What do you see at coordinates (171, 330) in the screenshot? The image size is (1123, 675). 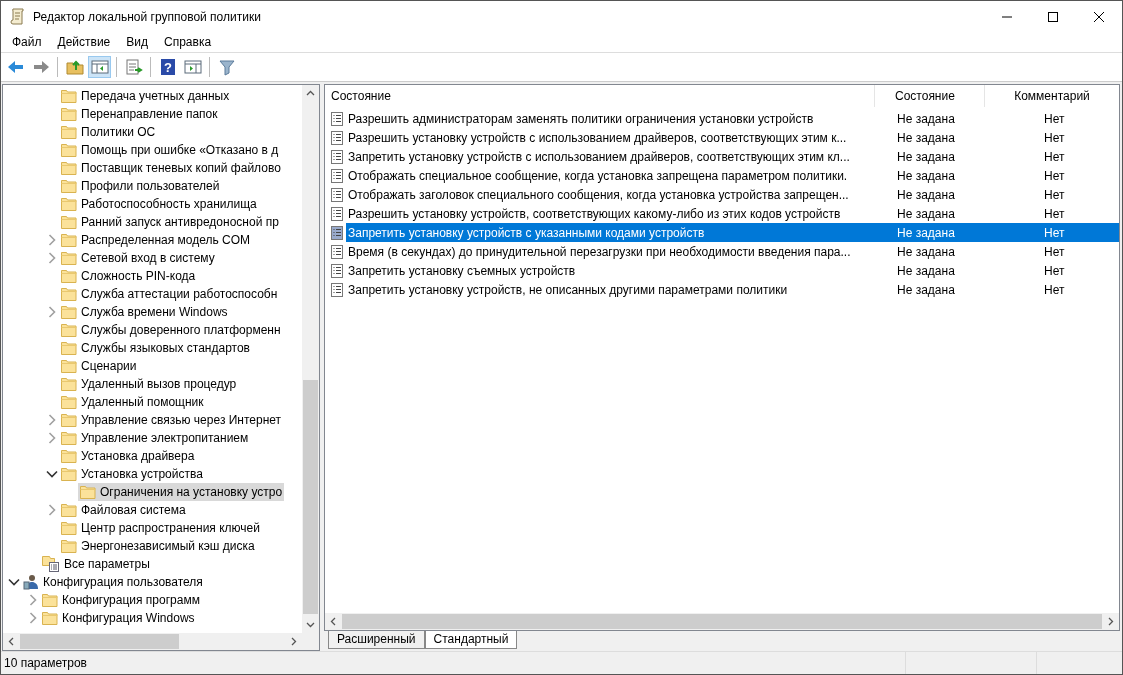 I see `tree-item: Службы доверенного платформенн` at bounding box center [171, 330].